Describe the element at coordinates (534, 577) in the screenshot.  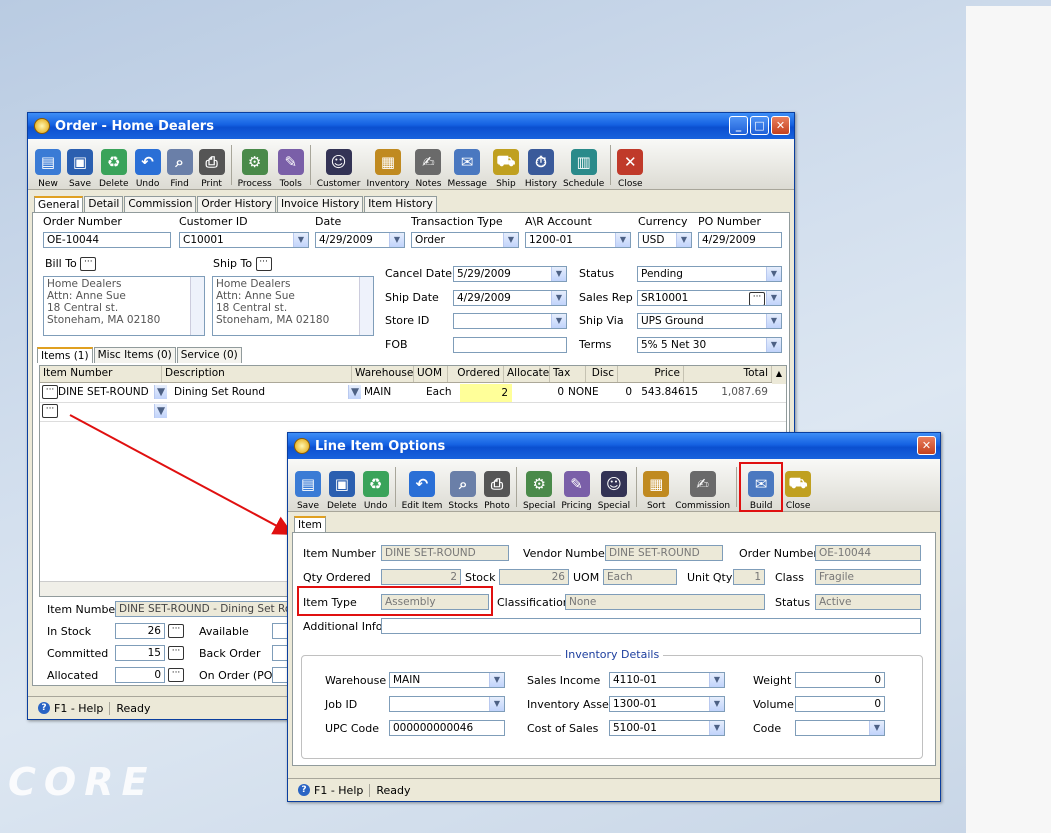
I see `stock-field: 26` at that location.